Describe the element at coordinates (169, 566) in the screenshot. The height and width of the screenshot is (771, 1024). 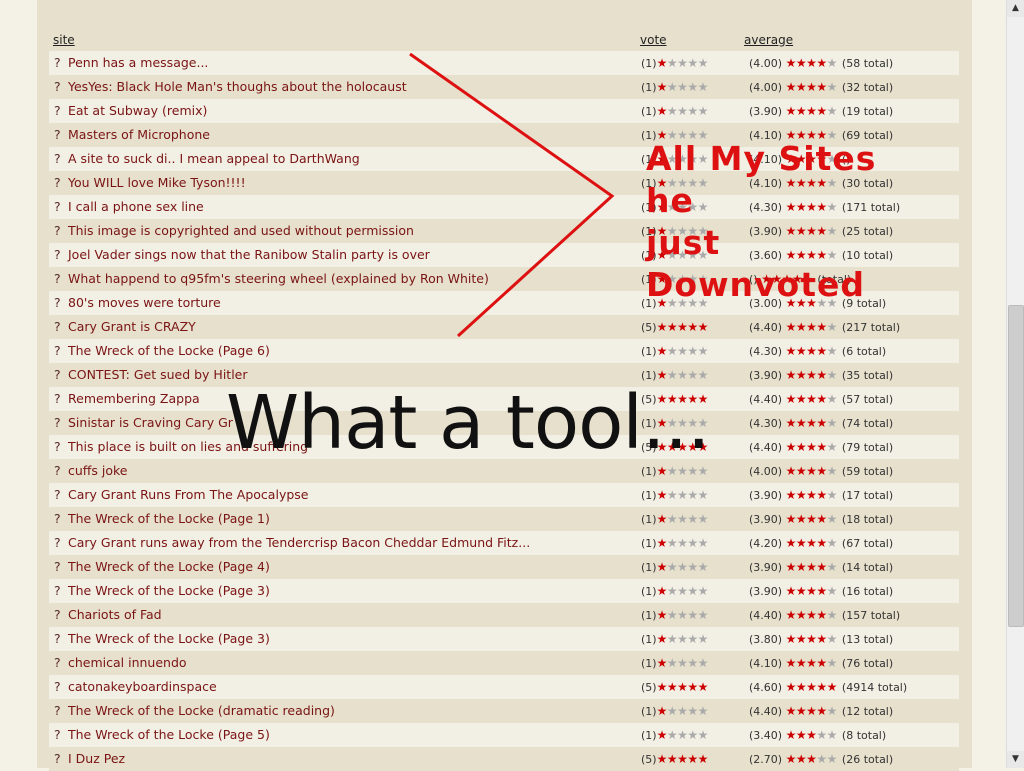
I see `site-title-link: The Wreck of the Locke (Page 4)` at that location.